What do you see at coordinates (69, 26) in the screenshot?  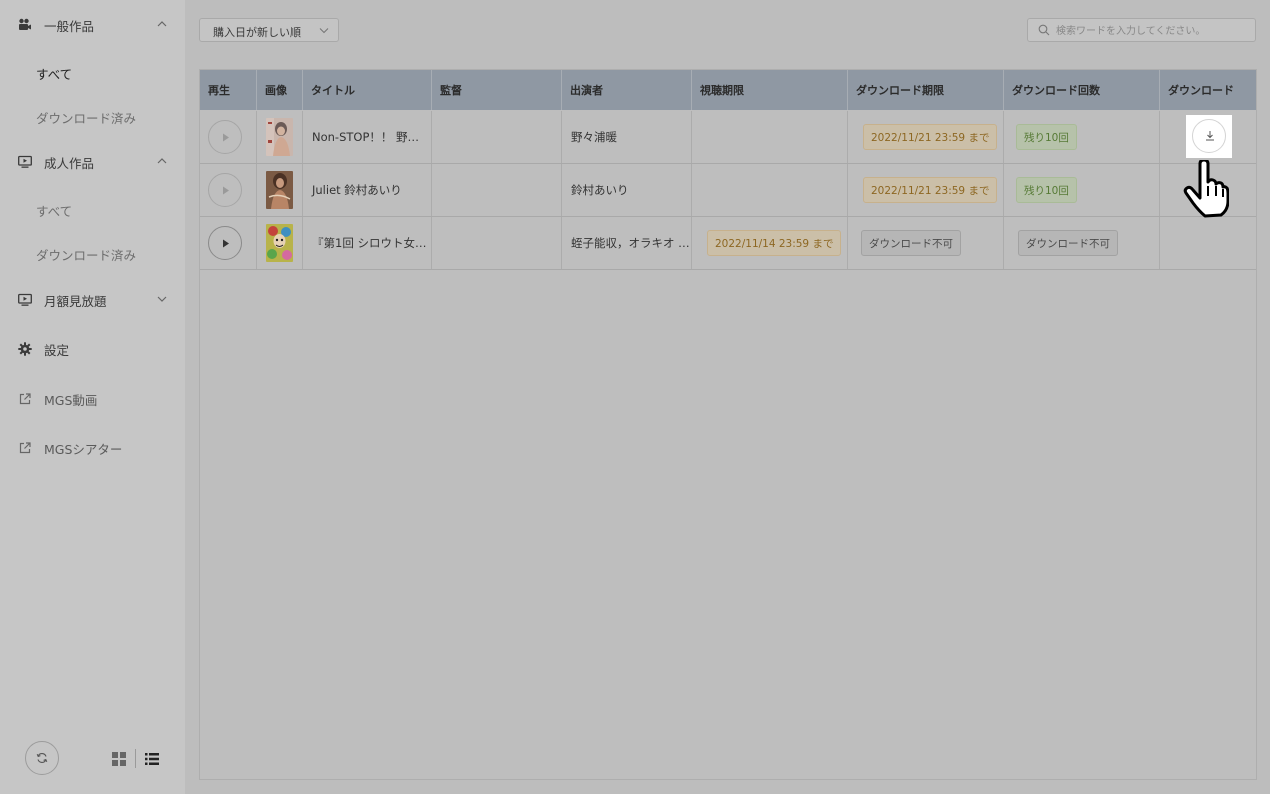 I see `nav-group-label: 一般作品` at bounding box center [69, 26].